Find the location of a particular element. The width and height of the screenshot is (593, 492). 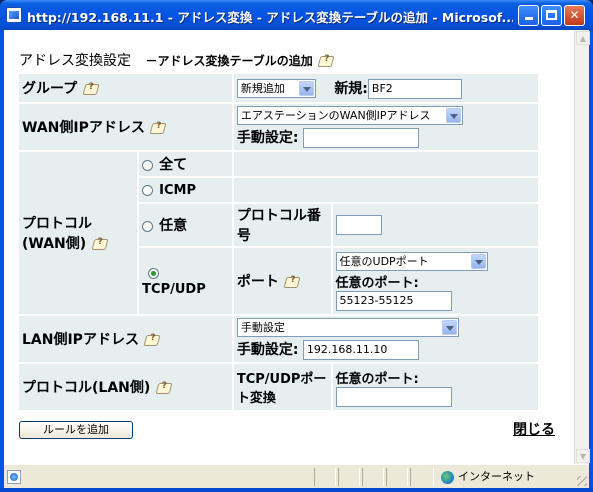

port-type-select-value: 任意のUDPポート is located at coordinates (384, 261).